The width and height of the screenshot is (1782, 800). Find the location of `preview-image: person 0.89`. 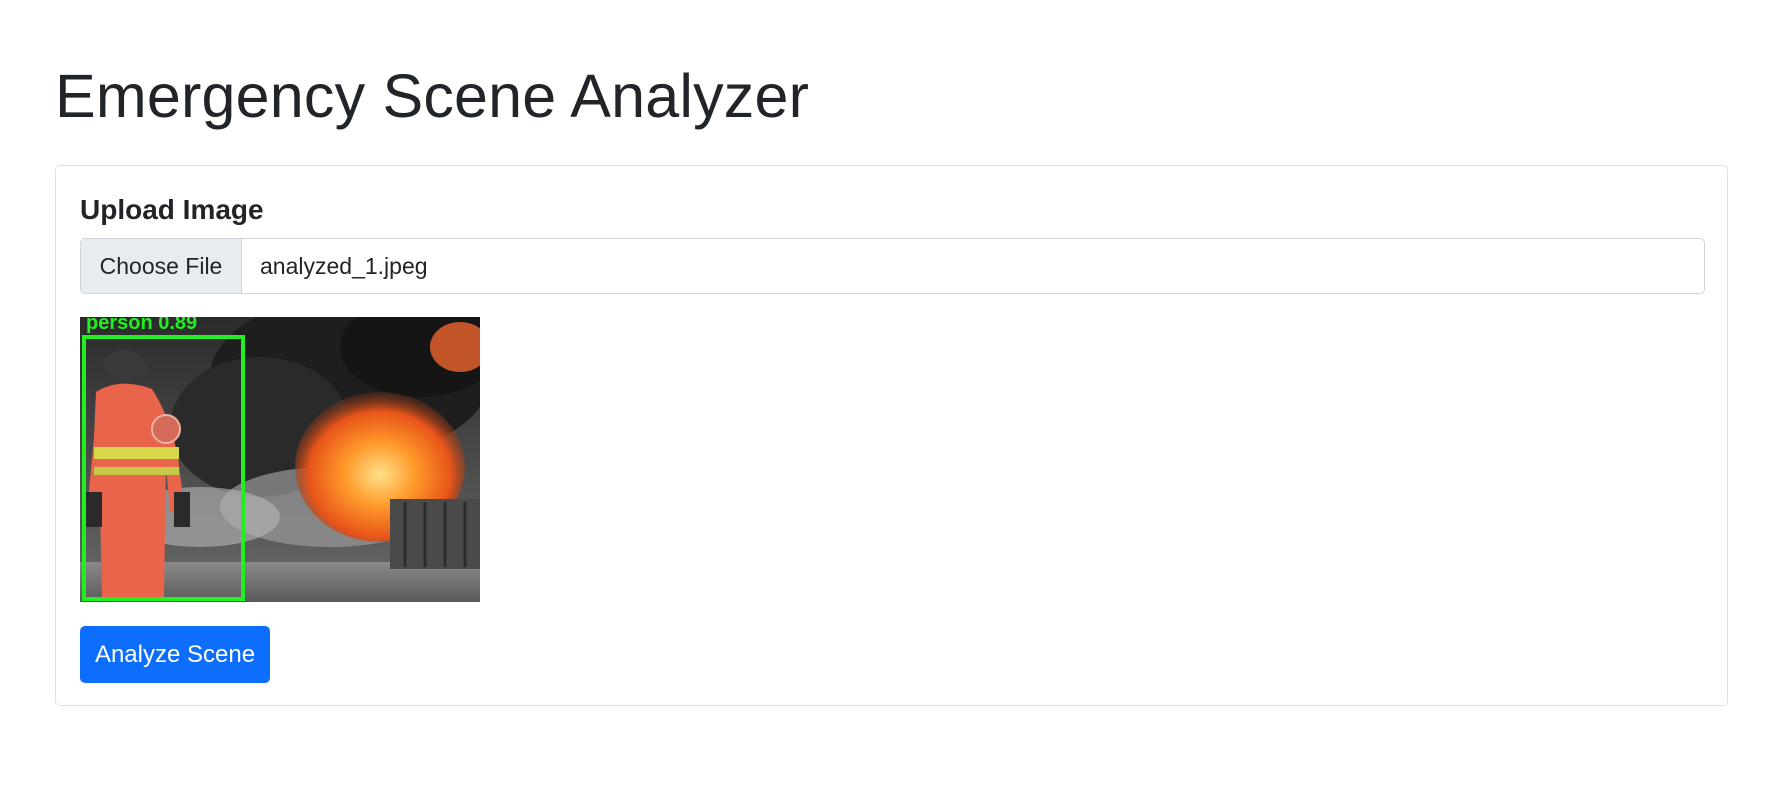

preview-image: person 0.89 is located at coordinates (280, 459).